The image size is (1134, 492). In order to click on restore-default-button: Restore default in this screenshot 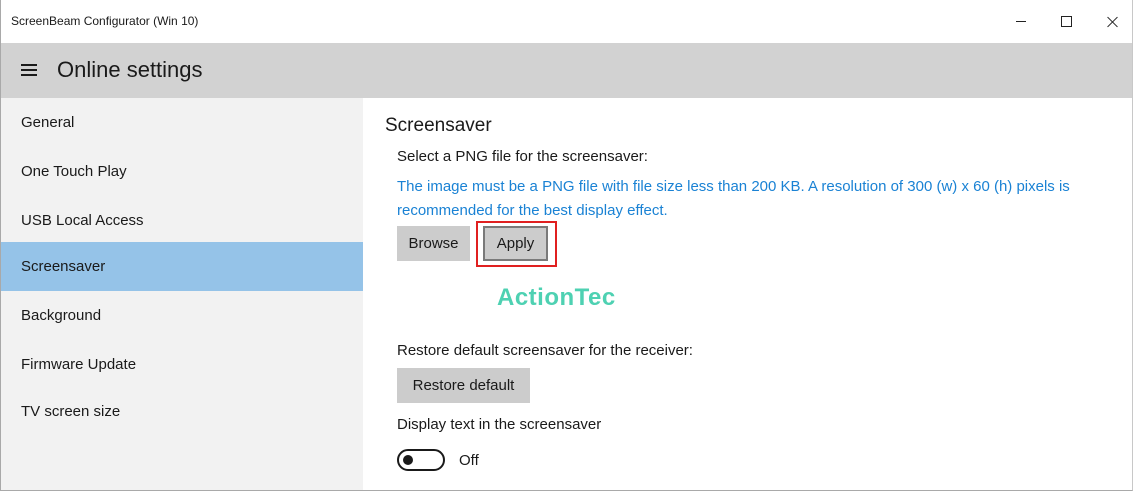, I will do `click(463, 385)`.